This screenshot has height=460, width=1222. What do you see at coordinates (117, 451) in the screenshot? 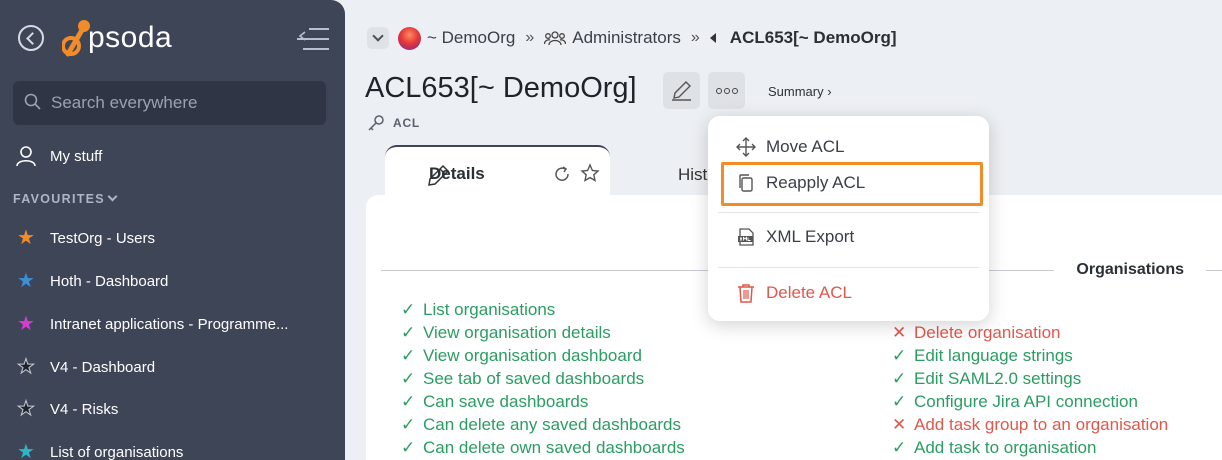
I see `favourite-label: List of organisations` at bounding box center [117, 451].